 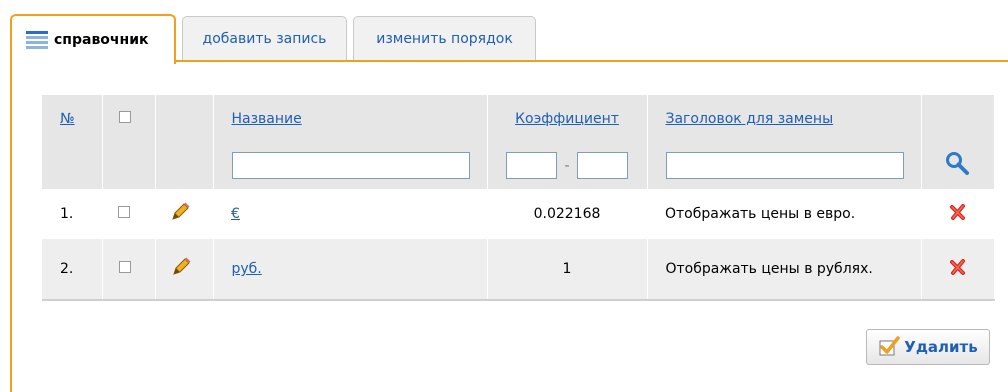 I want to click on header-title: Заголовок для замены, so click(x=784, y=118).